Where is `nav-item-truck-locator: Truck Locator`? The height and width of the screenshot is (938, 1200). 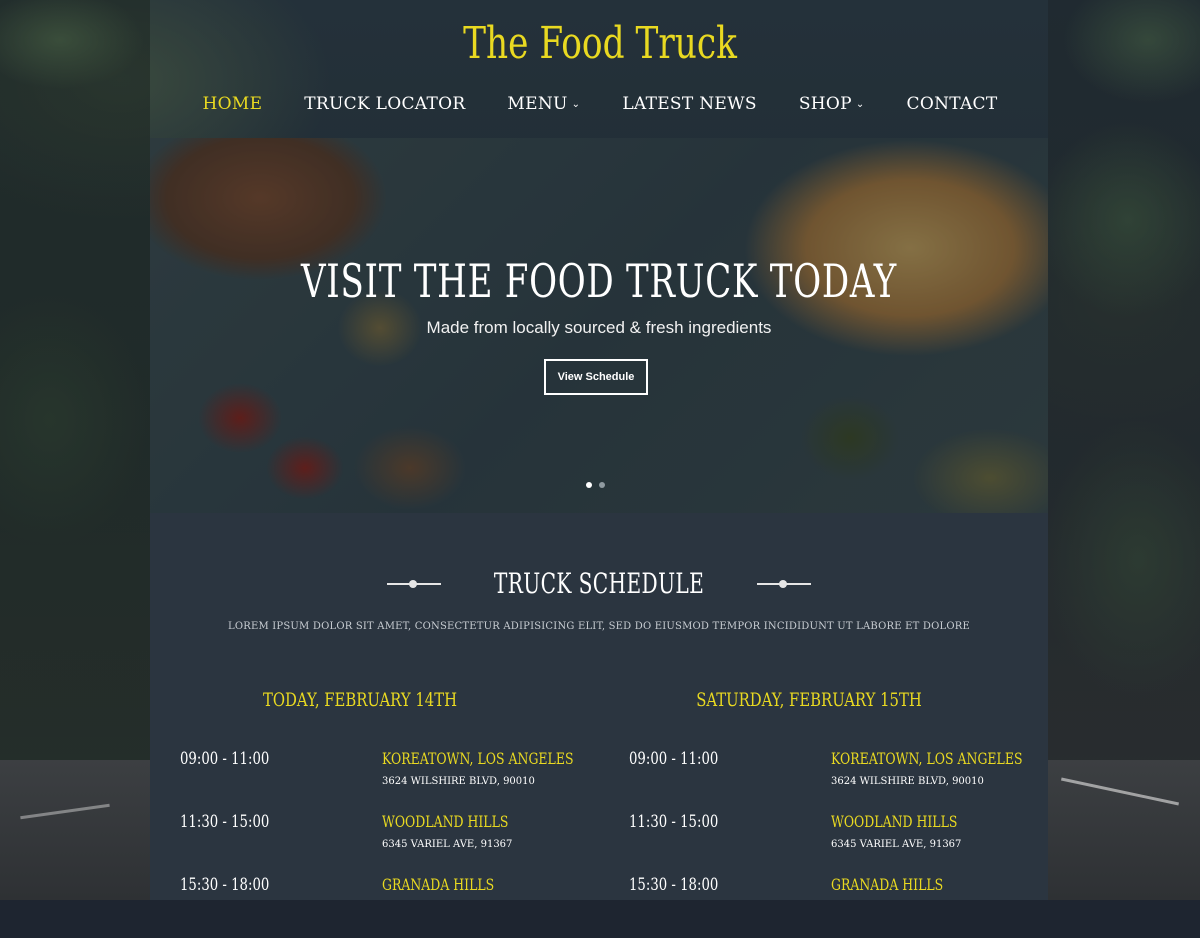 nav-item-truck-locator: Truck Locator is located at coordinates (384, 104).